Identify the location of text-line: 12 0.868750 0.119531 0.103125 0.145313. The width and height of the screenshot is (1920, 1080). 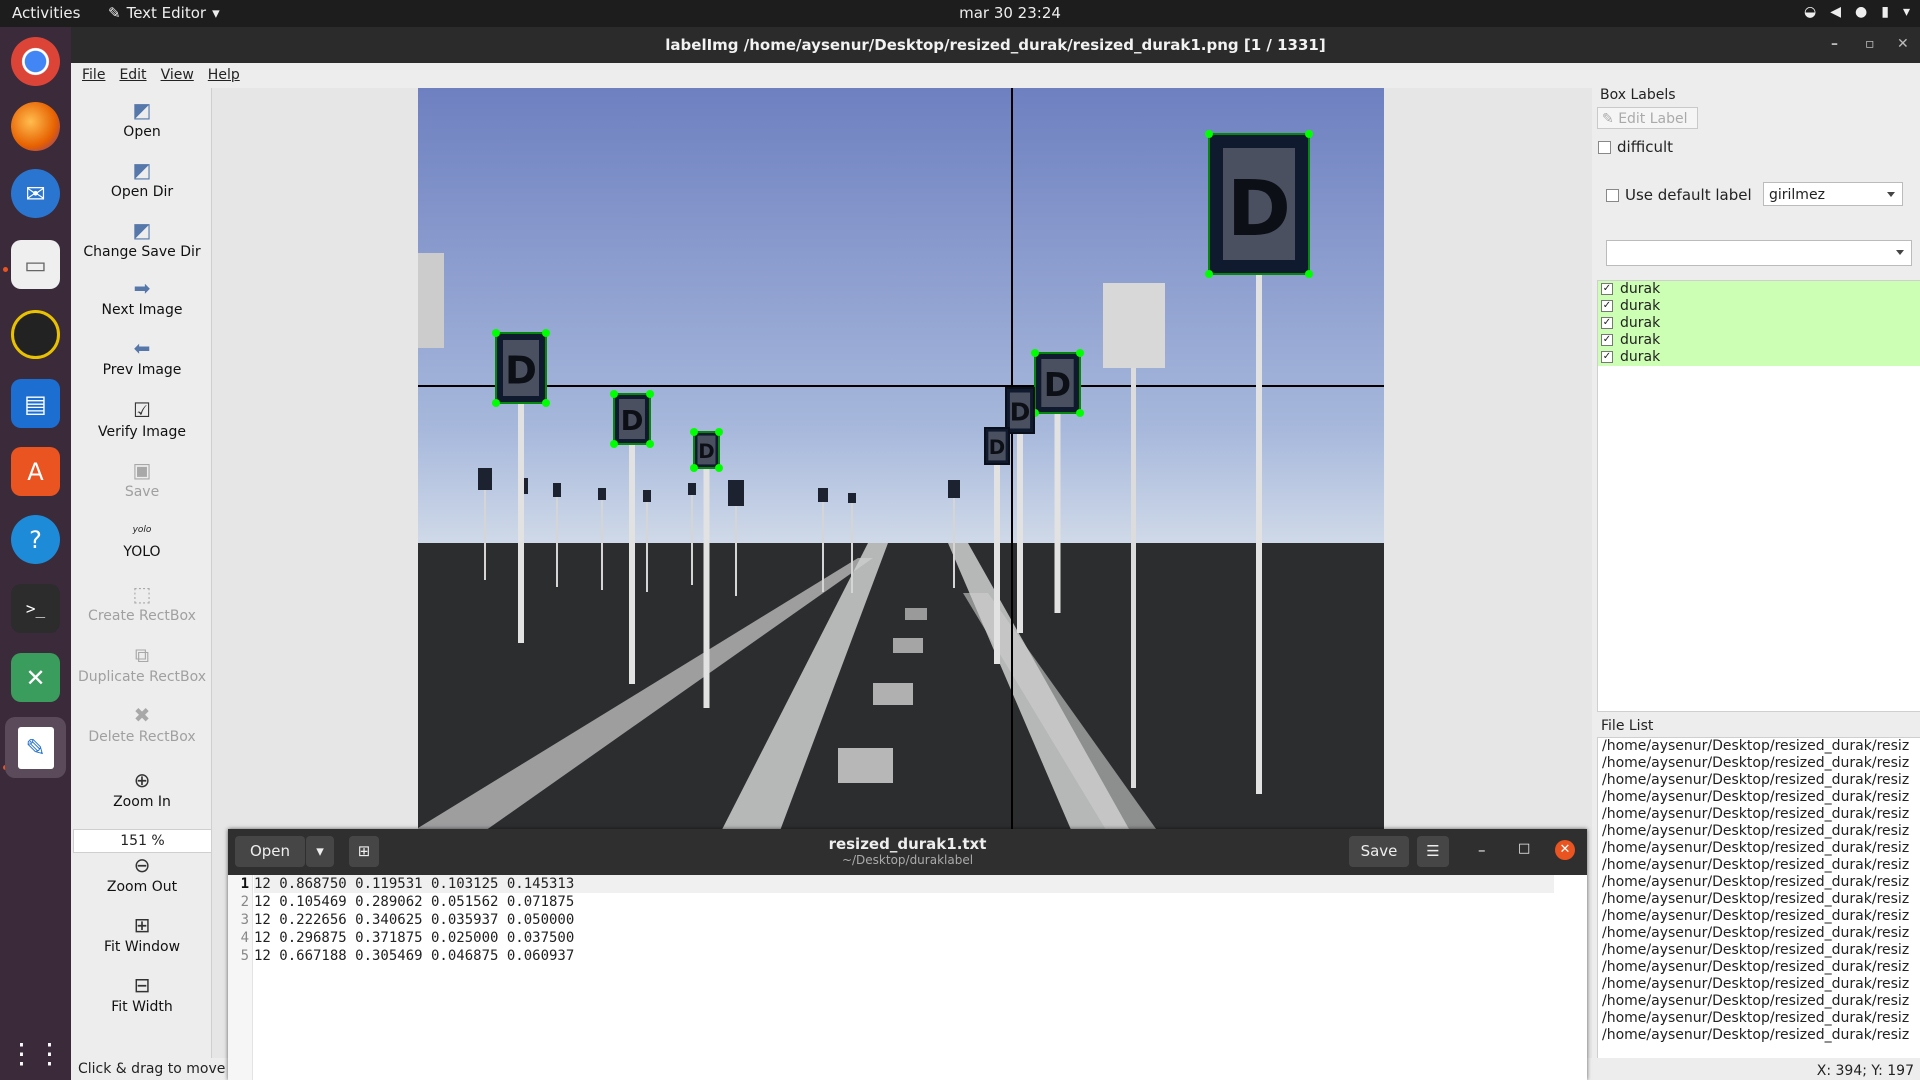
(904, 884).